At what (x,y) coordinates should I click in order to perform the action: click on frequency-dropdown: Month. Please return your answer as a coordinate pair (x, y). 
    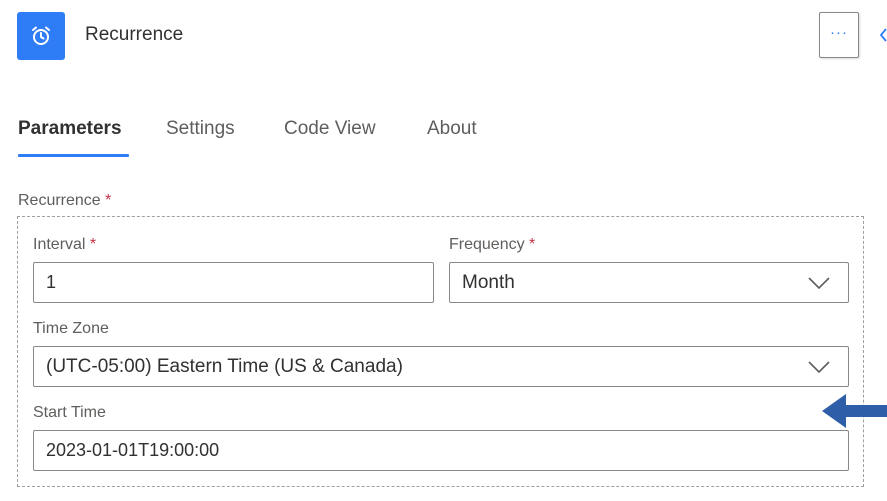
    Looking at the image, I should click on (649, 282).